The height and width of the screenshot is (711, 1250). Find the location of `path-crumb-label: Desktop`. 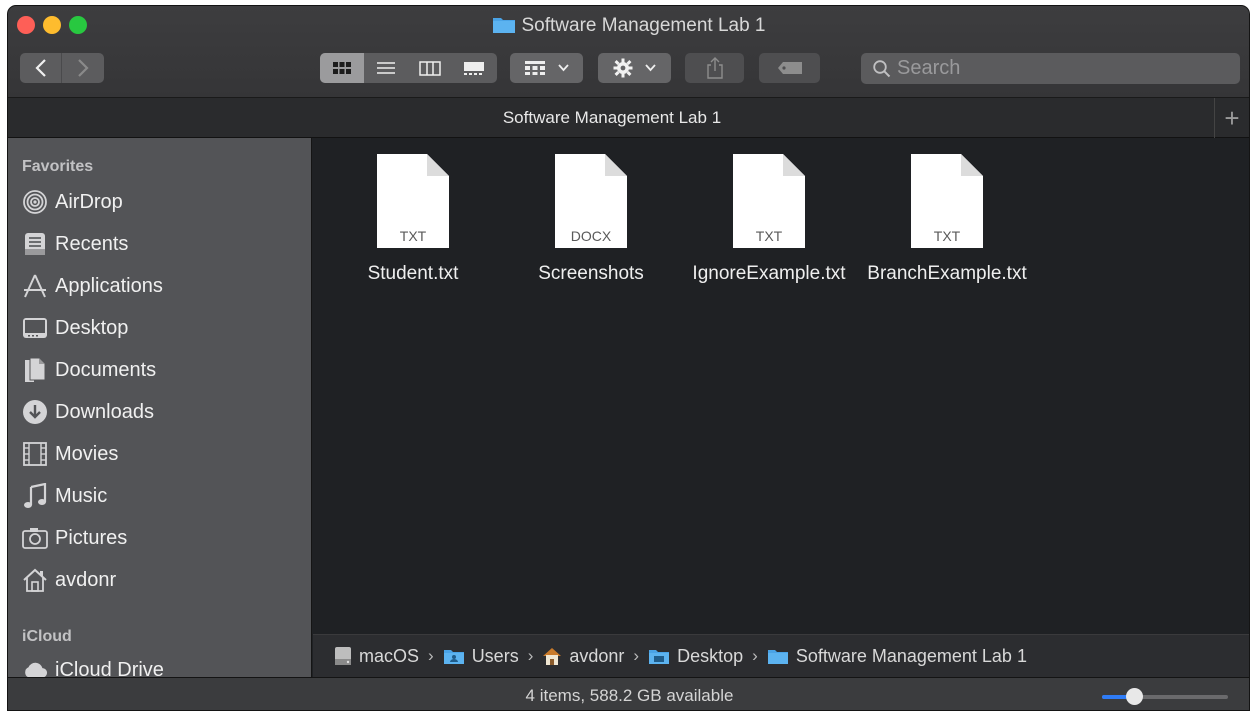

path-crumb-label: Desktop is located at coordinates (710, 655).